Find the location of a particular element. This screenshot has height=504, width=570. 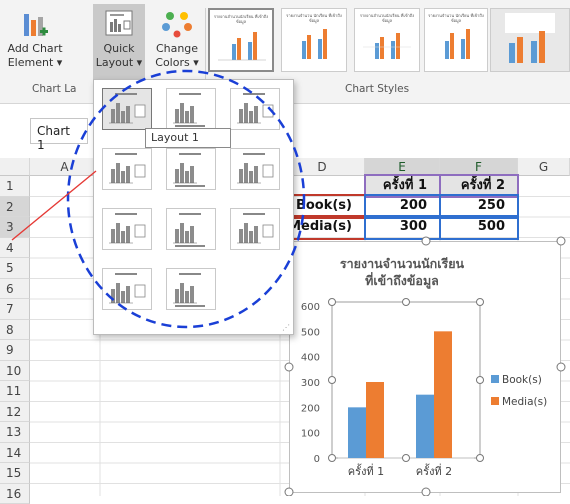

chart-style-2: รายงานจำนวน นักเรียน ที่เข้าถึงข้อมูล is located at coordinates (314, 40).